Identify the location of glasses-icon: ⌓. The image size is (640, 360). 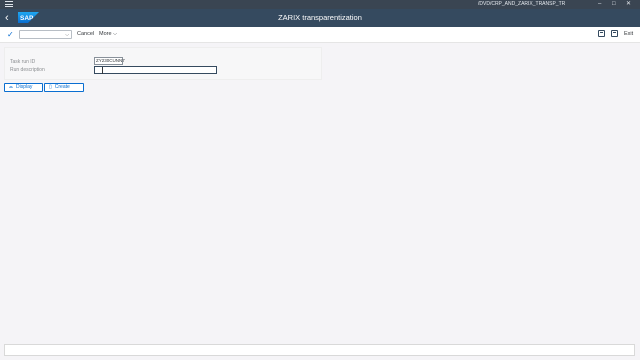
(11, 87).